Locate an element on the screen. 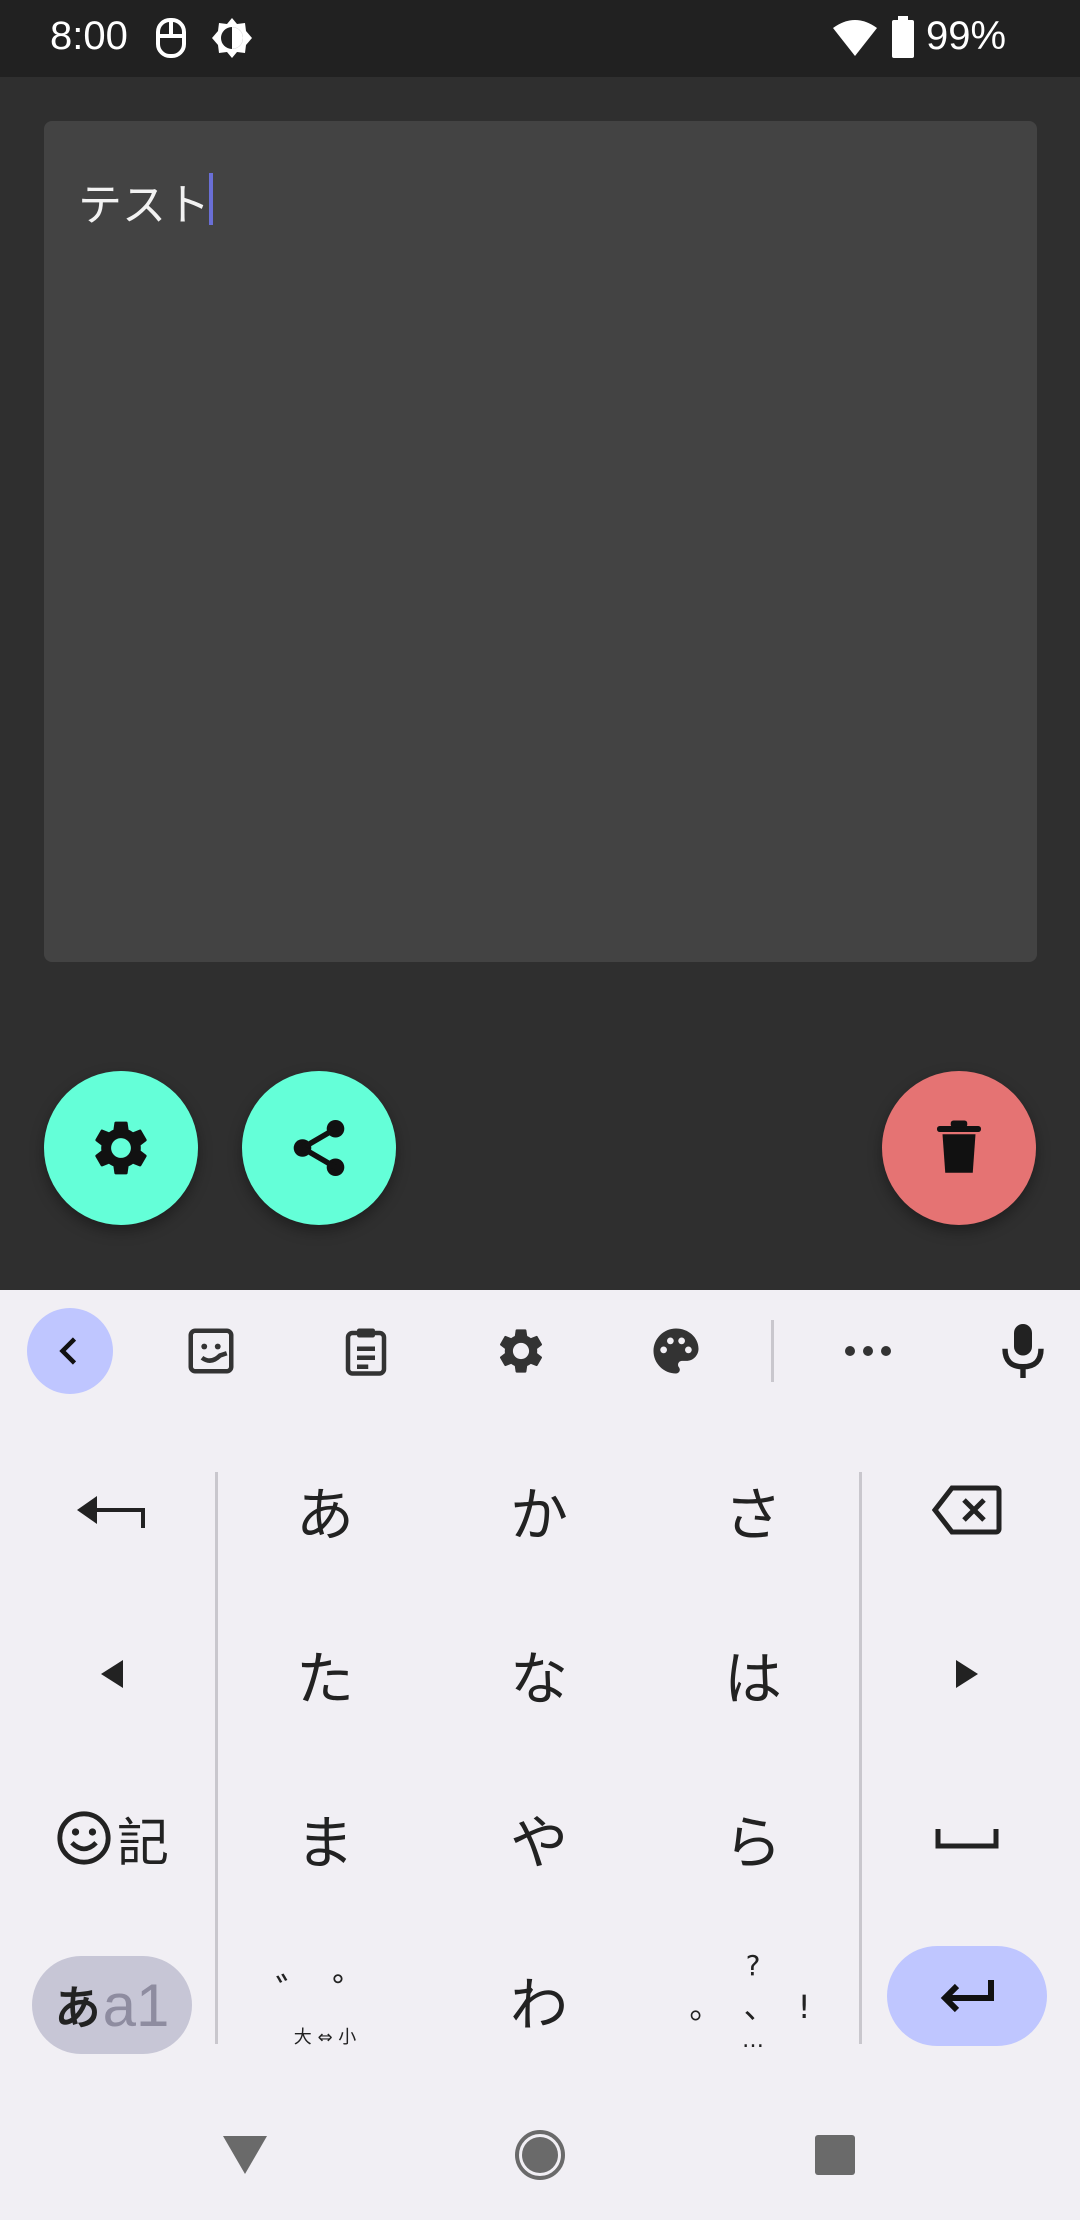 This screenshot has height=2220, width=1080. toolbar-collapse-button is located at coordinates (70, 1351).